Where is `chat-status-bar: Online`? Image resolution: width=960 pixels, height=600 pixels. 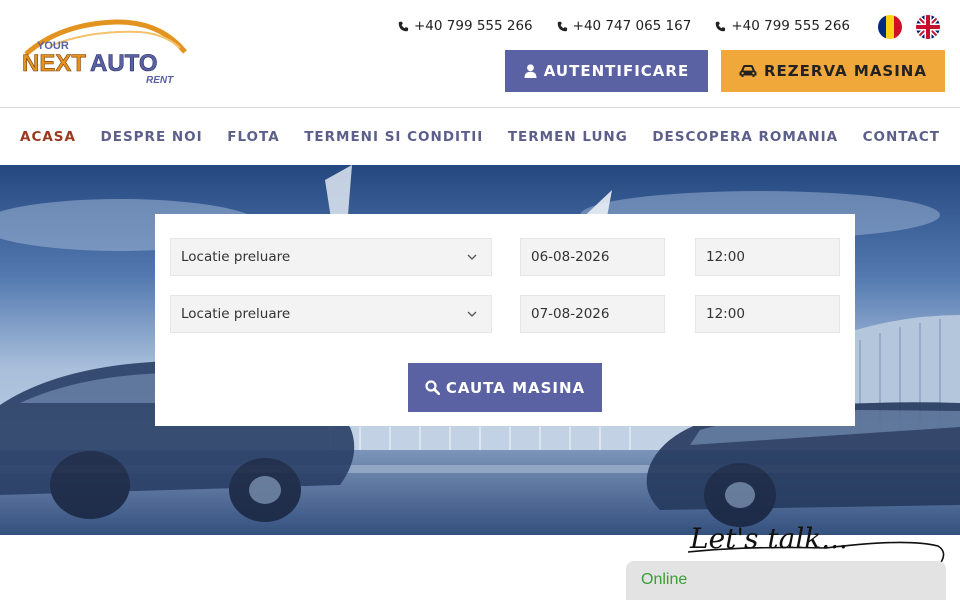
chat-status-bar: Online is located at coordinates (786, 580).